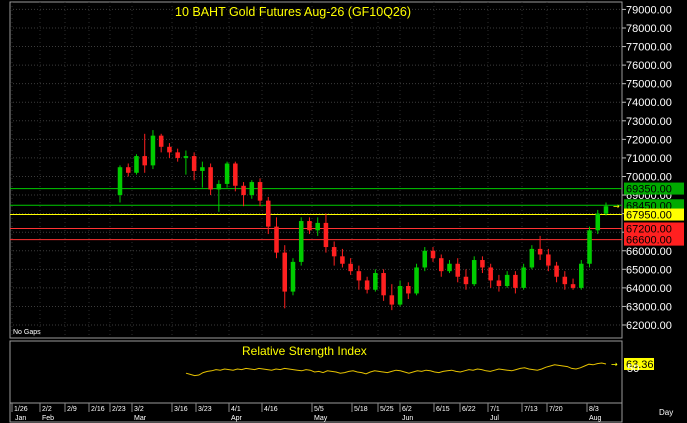  What do you see at coordinates (649, 326) in the screenshot?
I see `y-tick-label: 62000.00` at bounding box center [649, 326].